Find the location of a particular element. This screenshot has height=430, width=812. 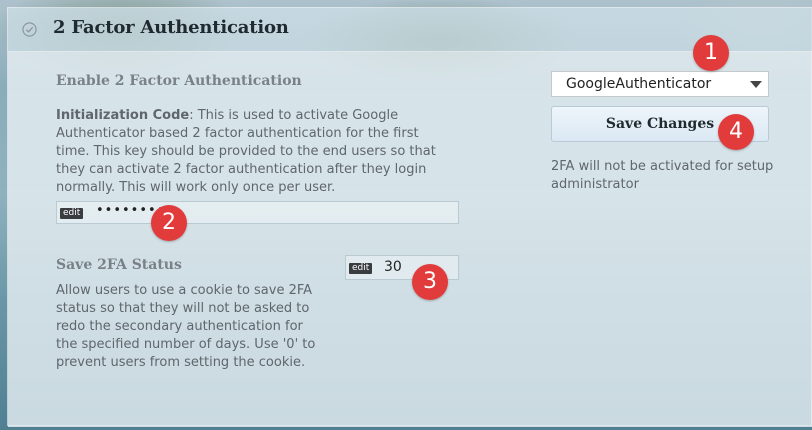

enable-2fa-label: Enable 2 Factor Authentication is located at coordinates (179, 81).